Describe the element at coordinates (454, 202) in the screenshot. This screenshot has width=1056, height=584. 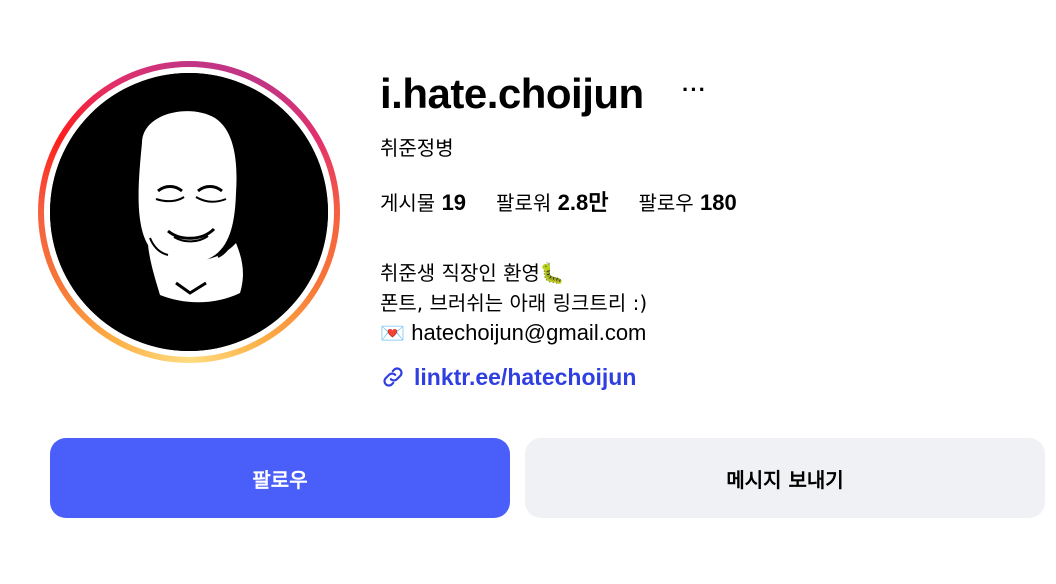
I see `posts-count: 19` at that location.